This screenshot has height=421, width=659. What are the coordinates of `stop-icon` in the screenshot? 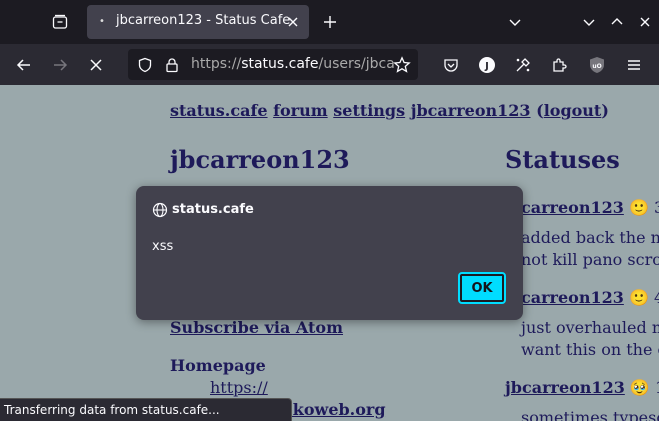 It's located at (96, 65).